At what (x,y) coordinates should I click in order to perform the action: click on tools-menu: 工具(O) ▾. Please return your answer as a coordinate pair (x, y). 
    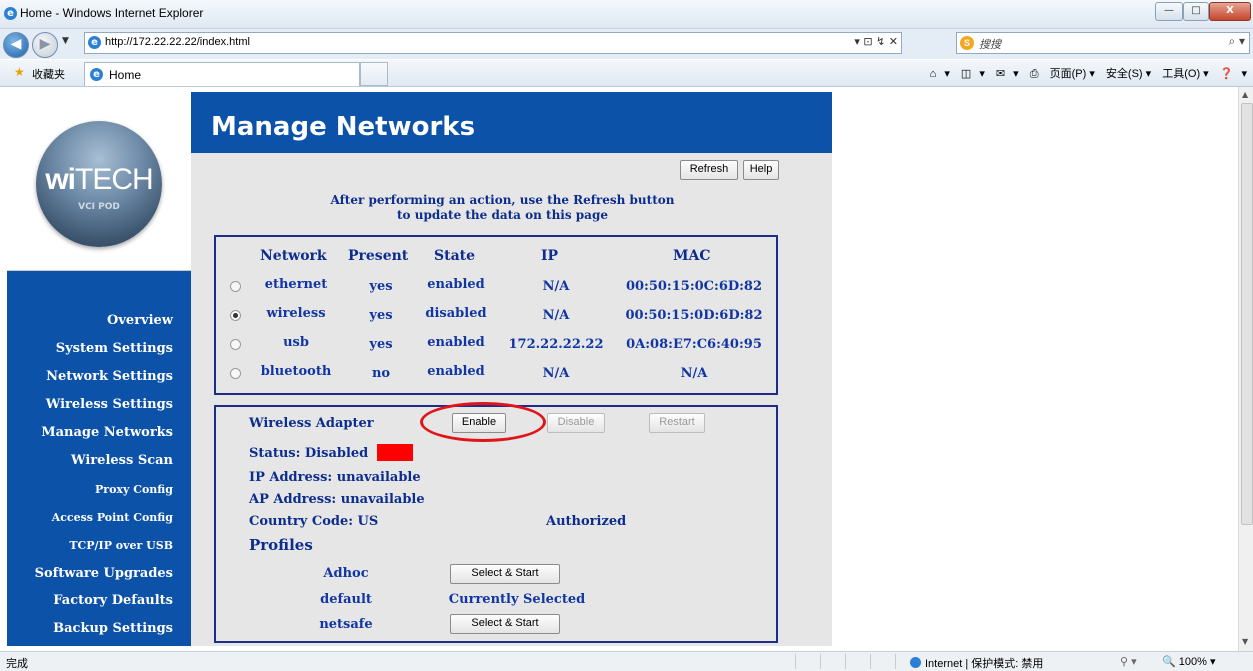
    Looking at the image, I should click on (1185, 74).